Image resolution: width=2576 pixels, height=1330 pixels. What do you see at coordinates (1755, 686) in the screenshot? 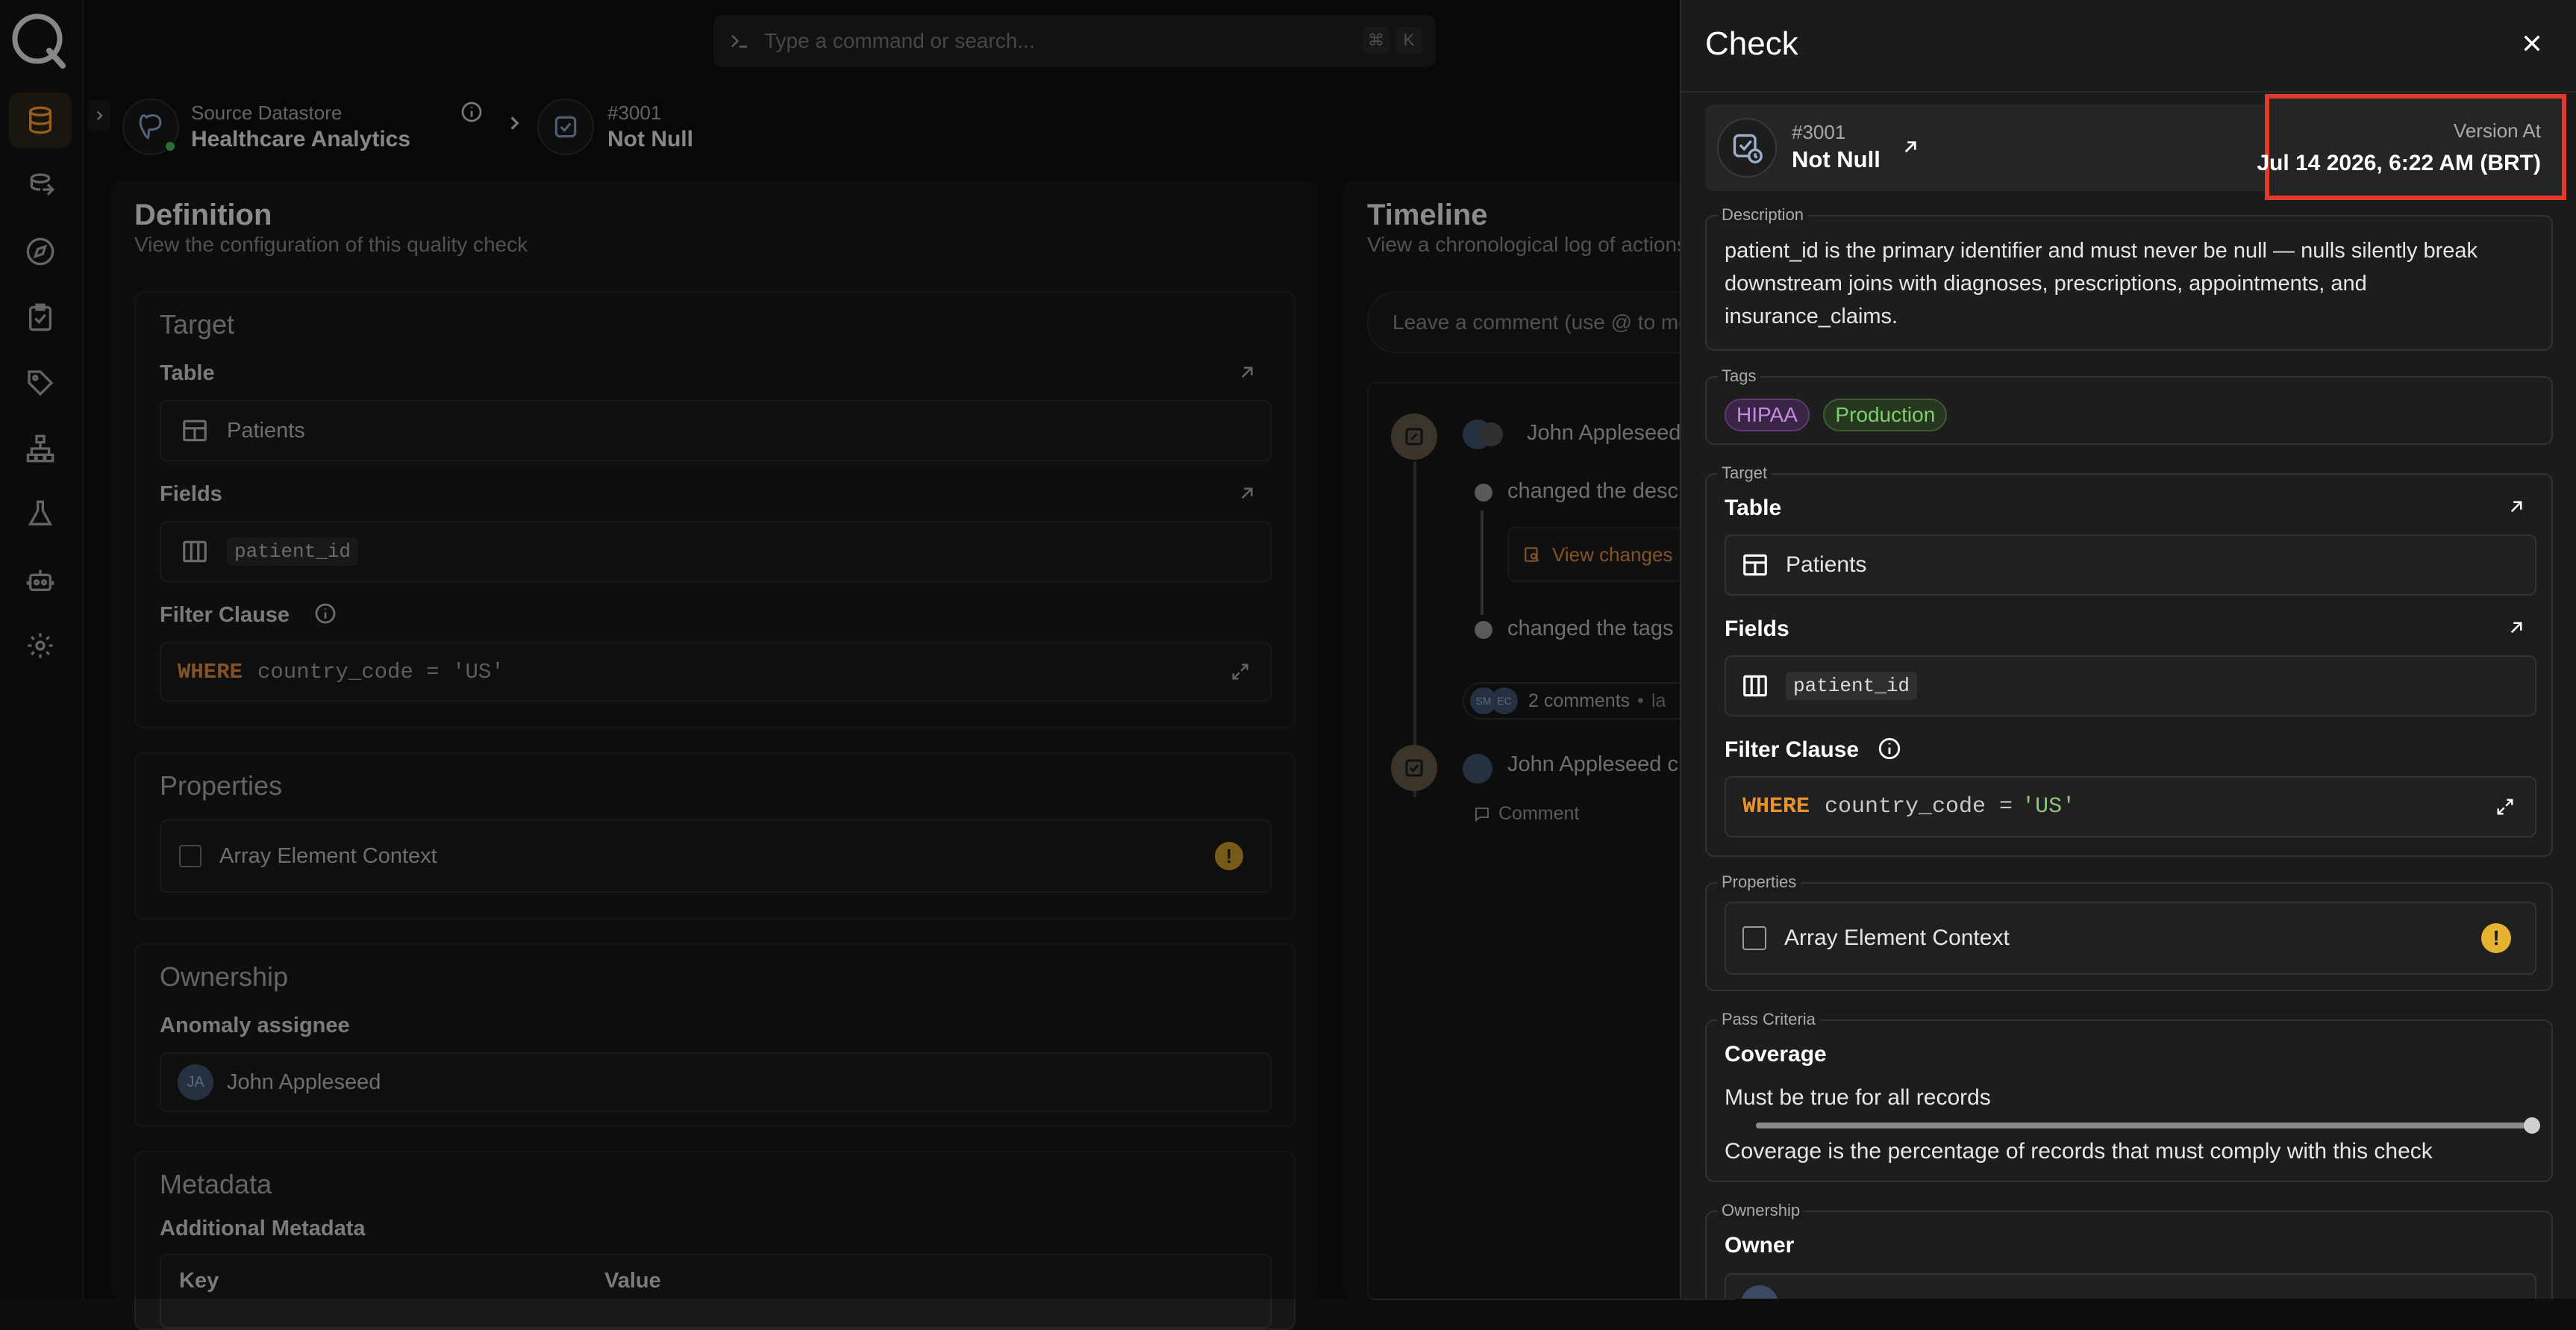
I see `columns-icon` at bounding box center [1755, 686].